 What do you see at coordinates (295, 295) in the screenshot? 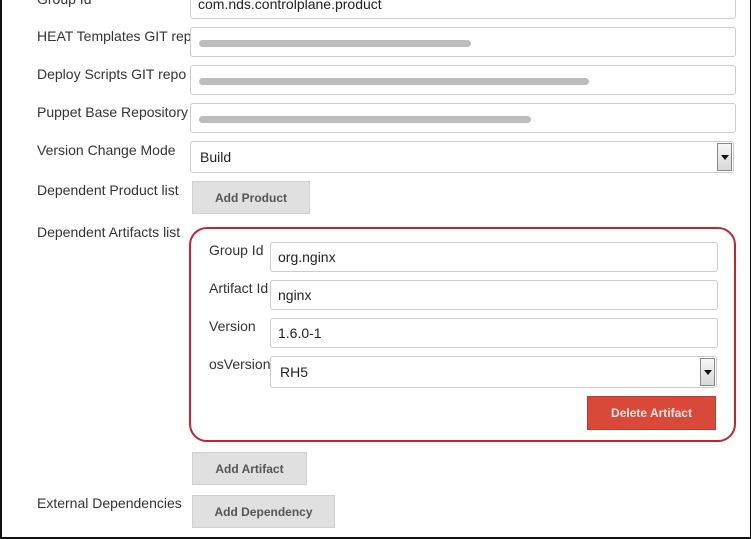
I see `artifact-id-value: nginx` at bounding box center [295, 295].